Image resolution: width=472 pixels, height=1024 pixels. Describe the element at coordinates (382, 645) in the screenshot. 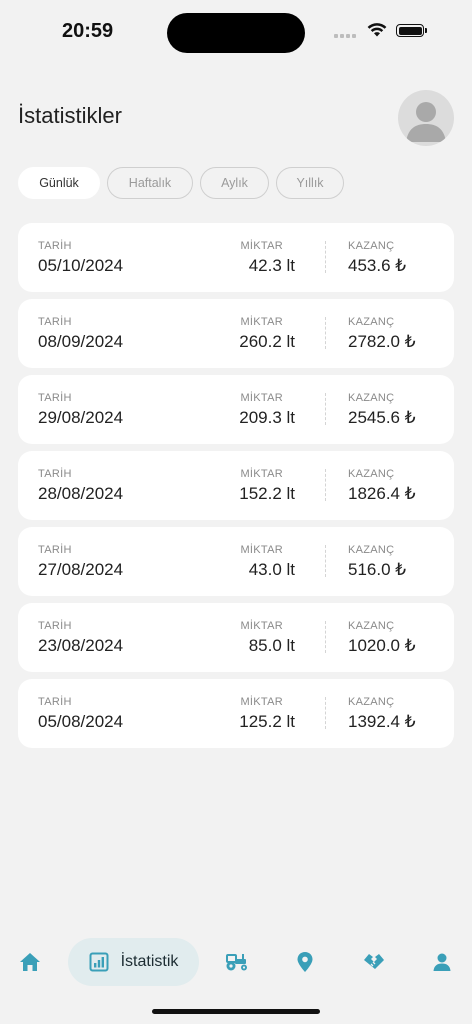

I see `earnings-value: 1020.0 ₺` at that location.